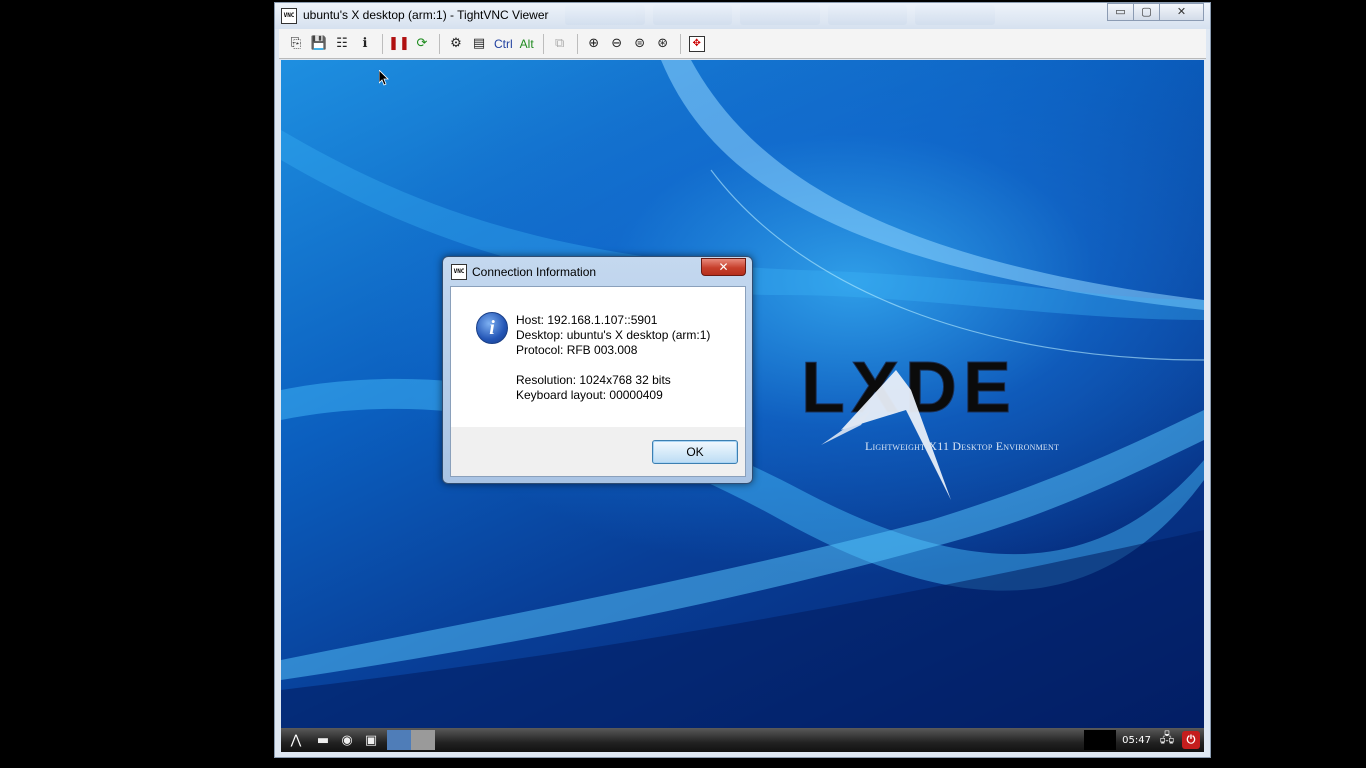 Image resolution: width=1366 pixels, height=768 pixels. I want to click on taskbar-thumbnails-behind, so click(780, 15).